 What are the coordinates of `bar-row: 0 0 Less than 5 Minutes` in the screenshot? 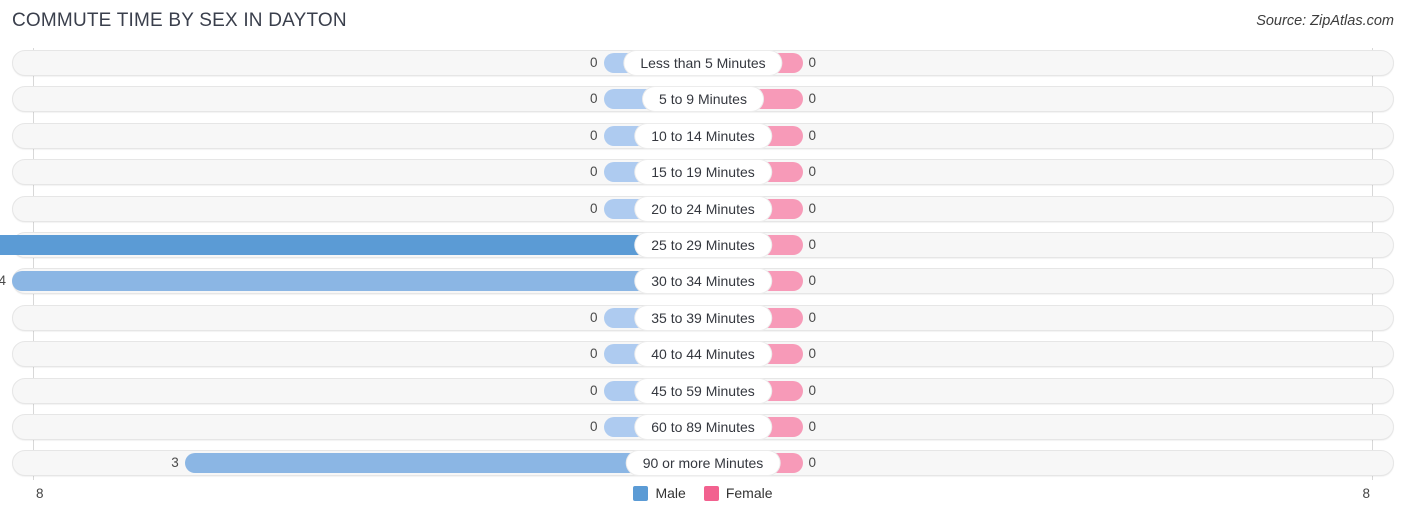 It's located at (703, 63).